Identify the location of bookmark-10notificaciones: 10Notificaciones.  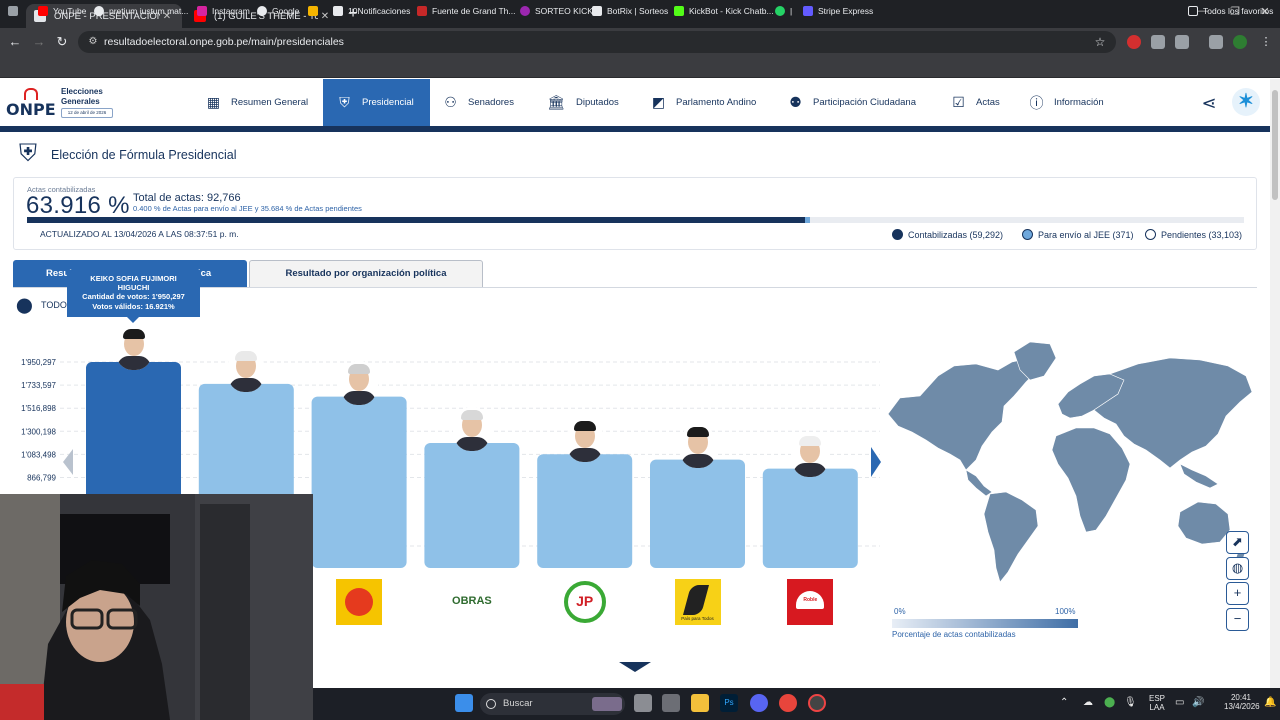
(371, 11).